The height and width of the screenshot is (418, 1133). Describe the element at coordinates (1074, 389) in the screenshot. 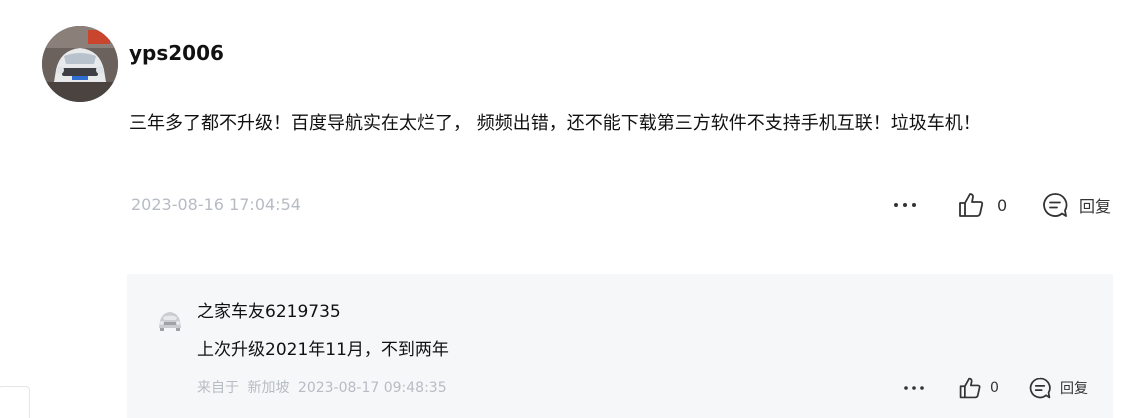

I see `reply-reply-label: 回复` at that location.